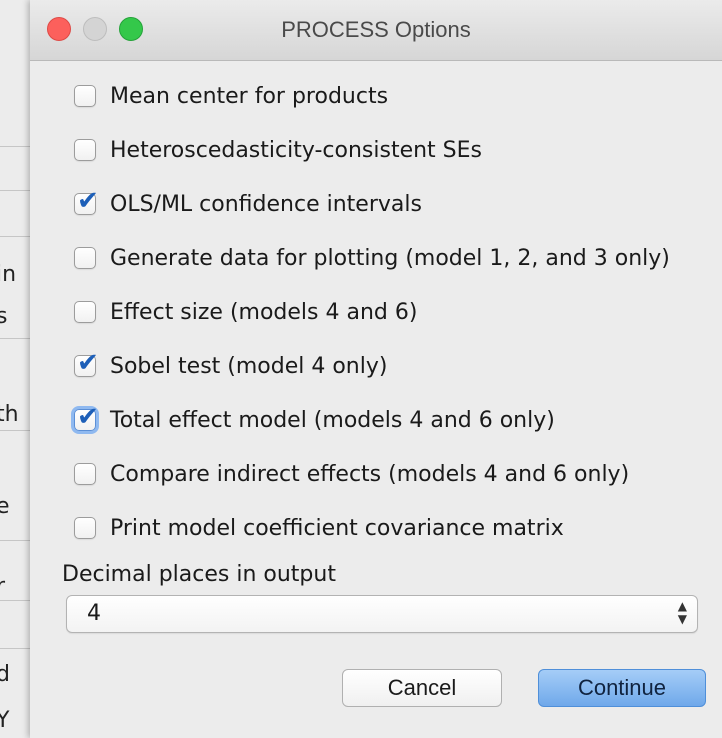 This screenshot has width=722, height=738. I want to click on background-text: Y, so click(5, 720).